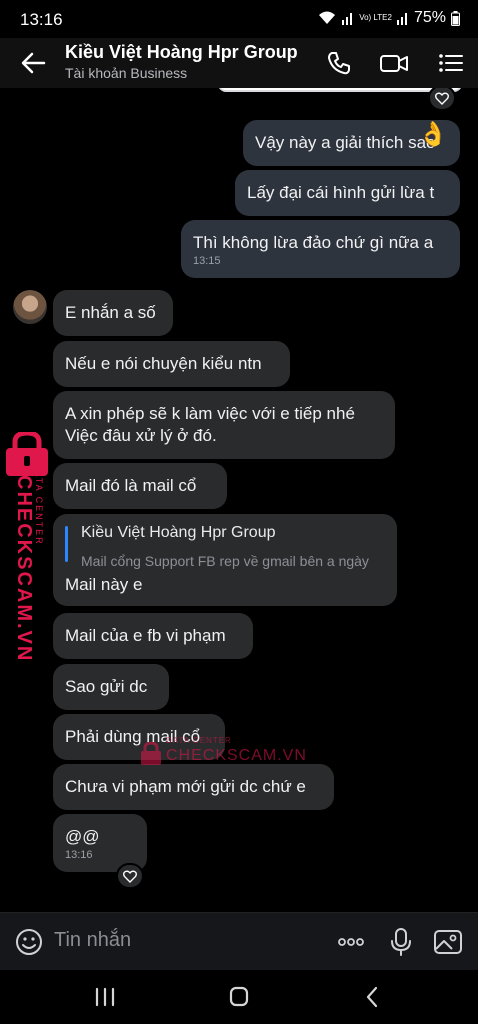  What do you see at coordinates (66, 544) in the screenshot?
I see `reply-accent-bar` at bounding box center [66, 544].